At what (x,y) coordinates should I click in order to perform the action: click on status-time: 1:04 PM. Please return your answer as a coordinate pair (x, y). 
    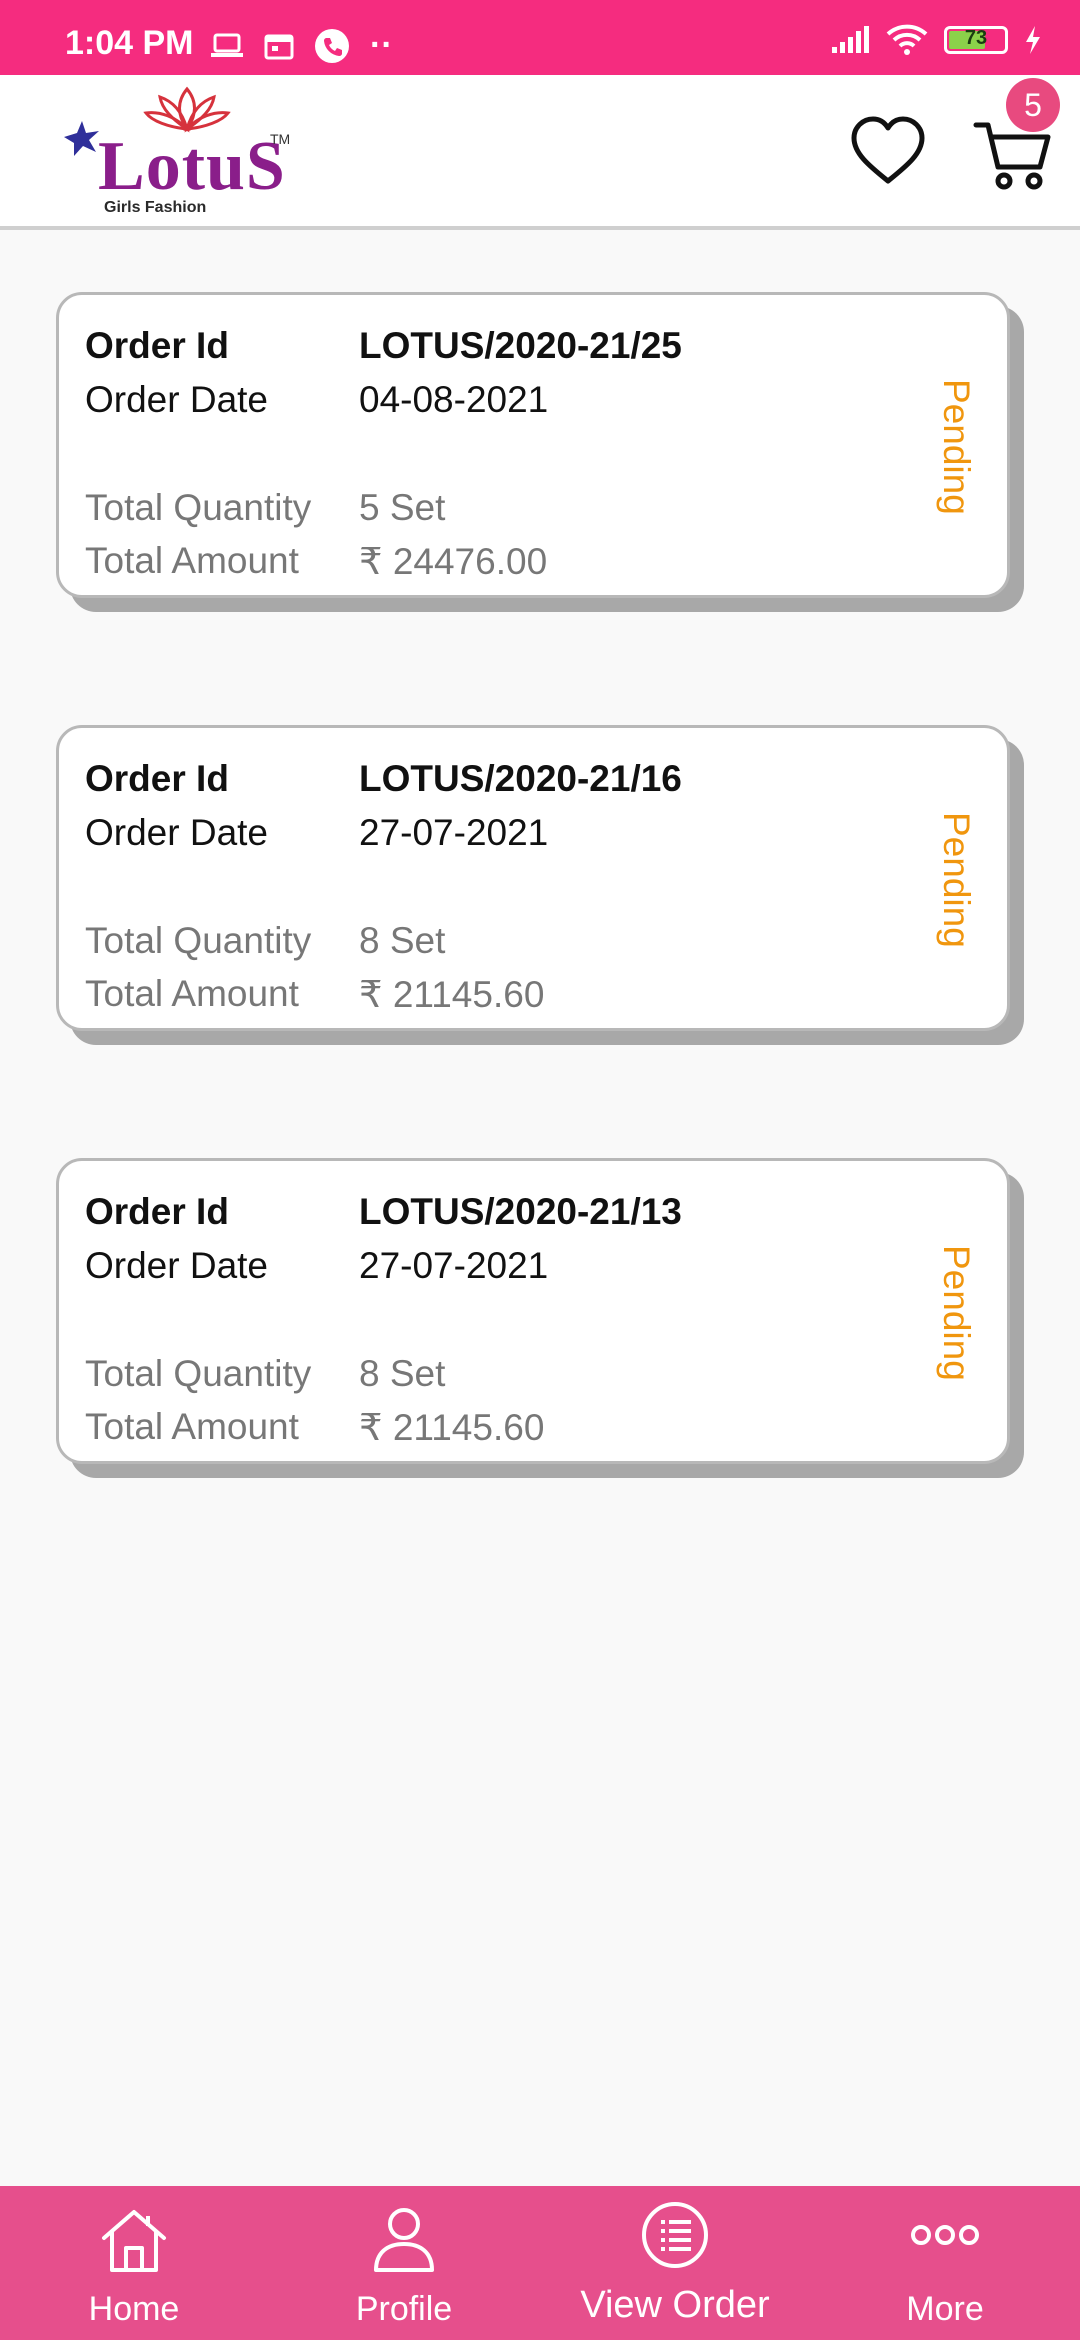
    Looking at the image, I should click on (129, 43).